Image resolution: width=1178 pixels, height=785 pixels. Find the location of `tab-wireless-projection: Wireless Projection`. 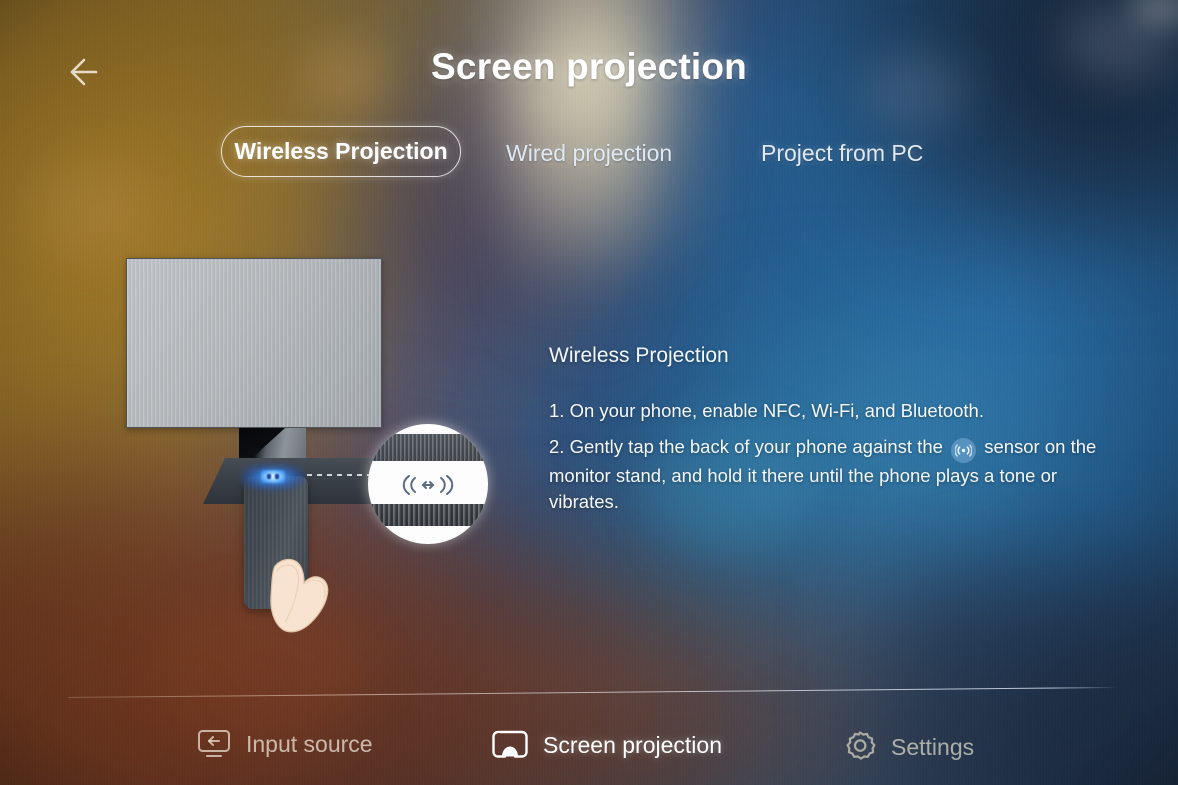

tab-wireless-projection: Wireless Projection is located at coordinates (341, 151).